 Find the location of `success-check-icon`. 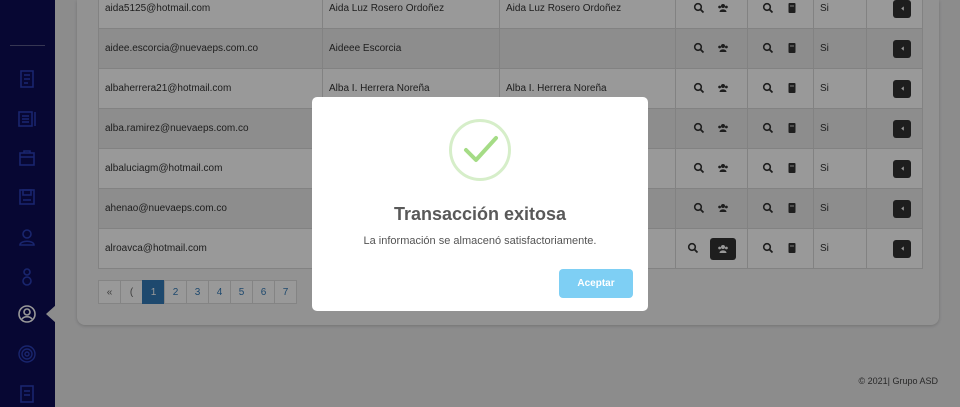

success-check-icon is located at coordinates (480, 150).